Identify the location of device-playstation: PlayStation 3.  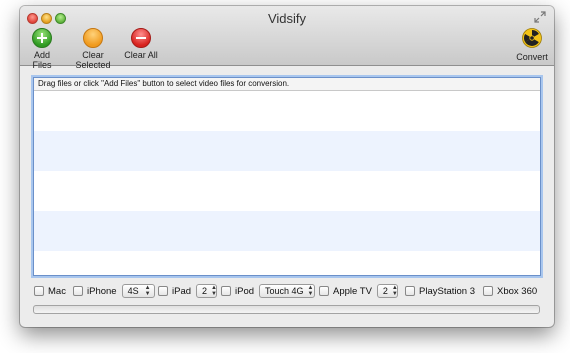
(440, 291).